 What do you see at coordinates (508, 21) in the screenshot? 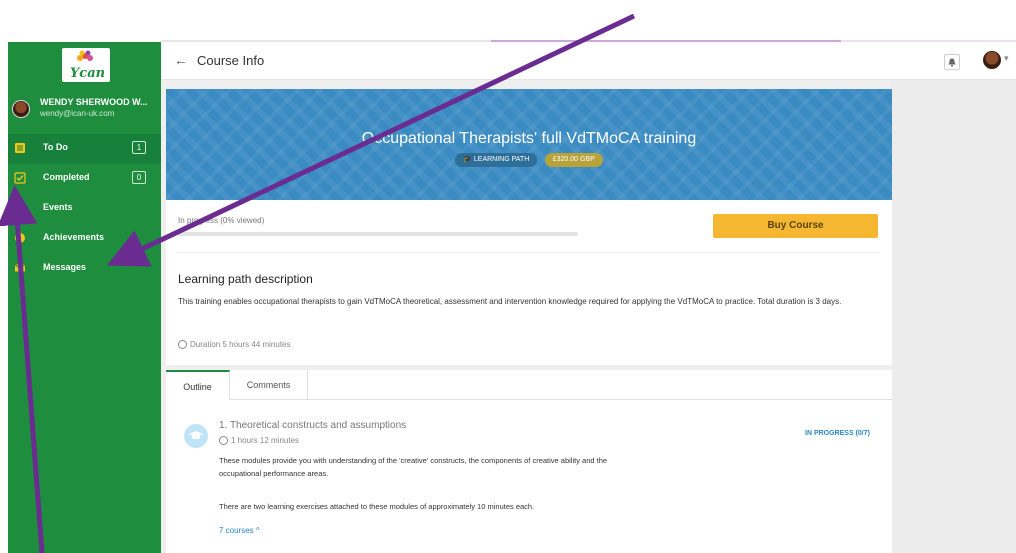
I see `browser-top-strip` at bounding box center [508, 21].